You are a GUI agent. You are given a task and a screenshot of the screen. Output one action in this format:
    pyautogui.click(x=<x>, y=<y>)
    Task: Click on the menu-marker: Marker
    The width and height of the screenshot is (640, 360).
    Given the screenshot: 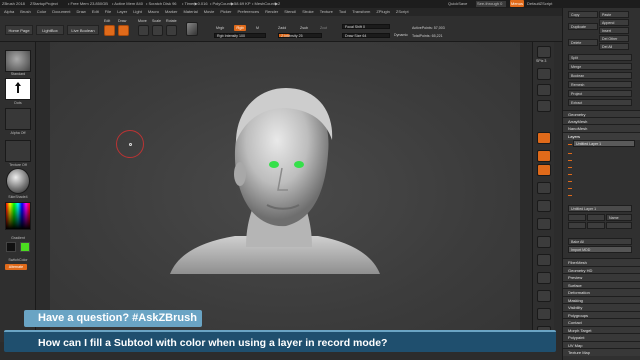 What is the action you would take?
    pyautogui.click(x=171, y=12)
    